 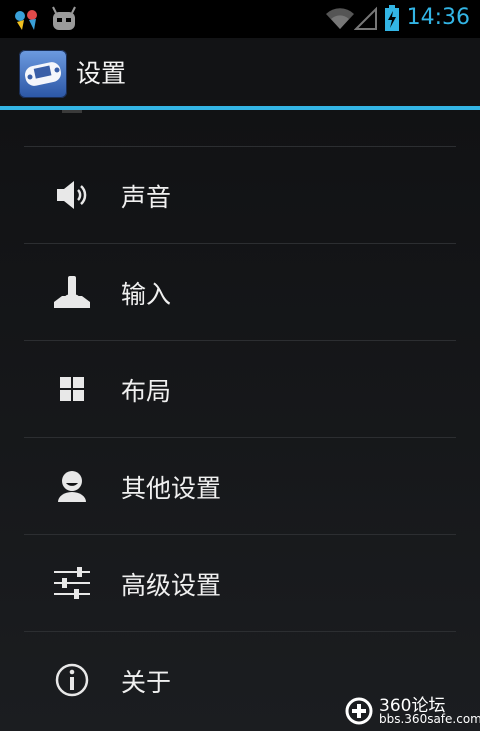 I want to click on 360-logo-icon, so click(x=359, y=711).